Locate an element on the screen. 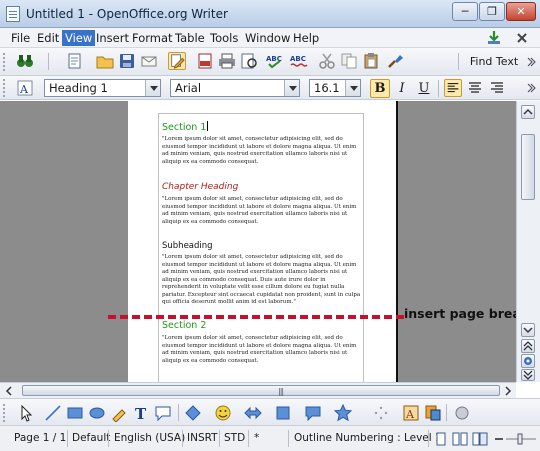 The width and height of the screenshot is (540, 451). line-tool-icon is located at coordinates (53, 413).